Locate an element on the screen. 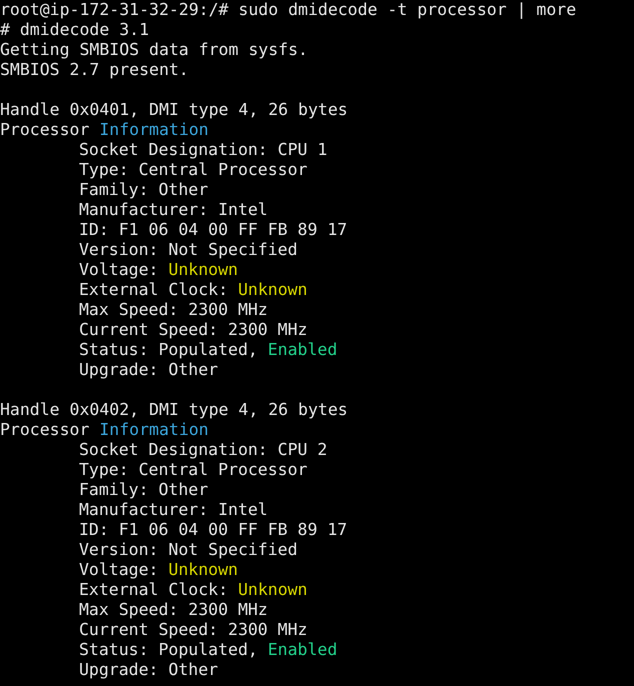  terminal-line: root@ip-172-31-32-29:/# sudo dmidecode -t processor | more is located at coordinates (288, 10).